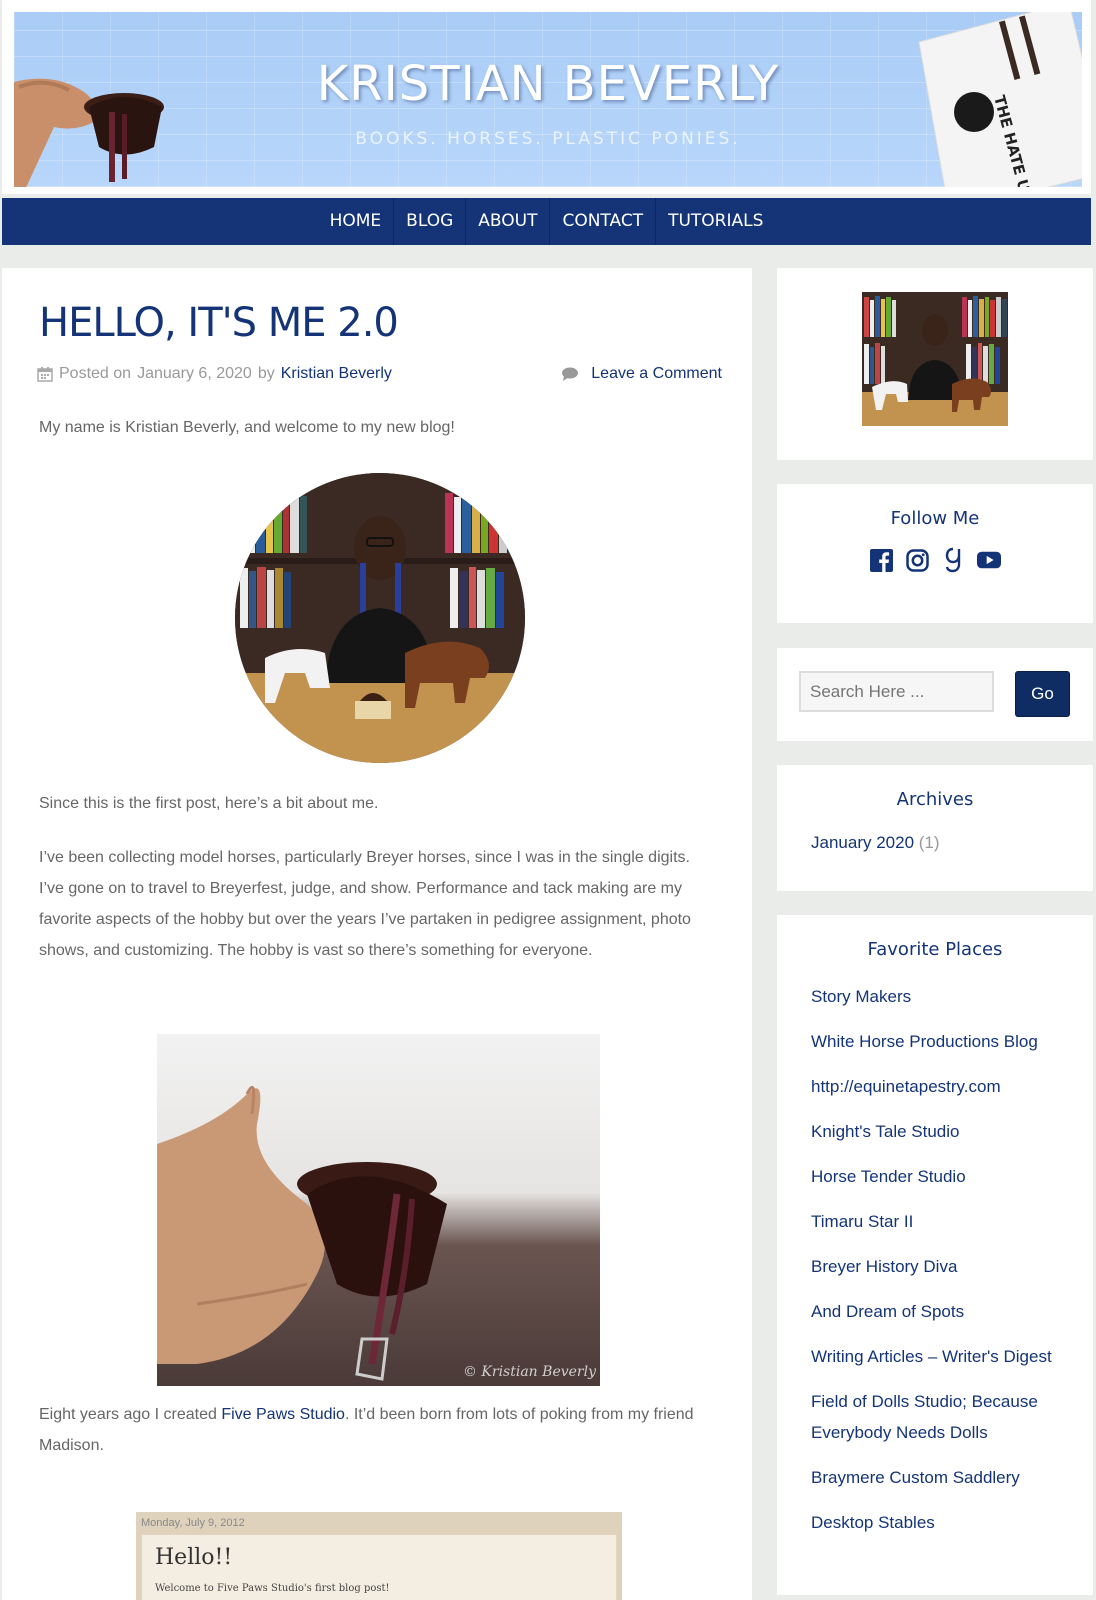  I want to click on main-nav: HOME BLOG ABOUT CONTACT TUTORIALS, so click(546, 221).